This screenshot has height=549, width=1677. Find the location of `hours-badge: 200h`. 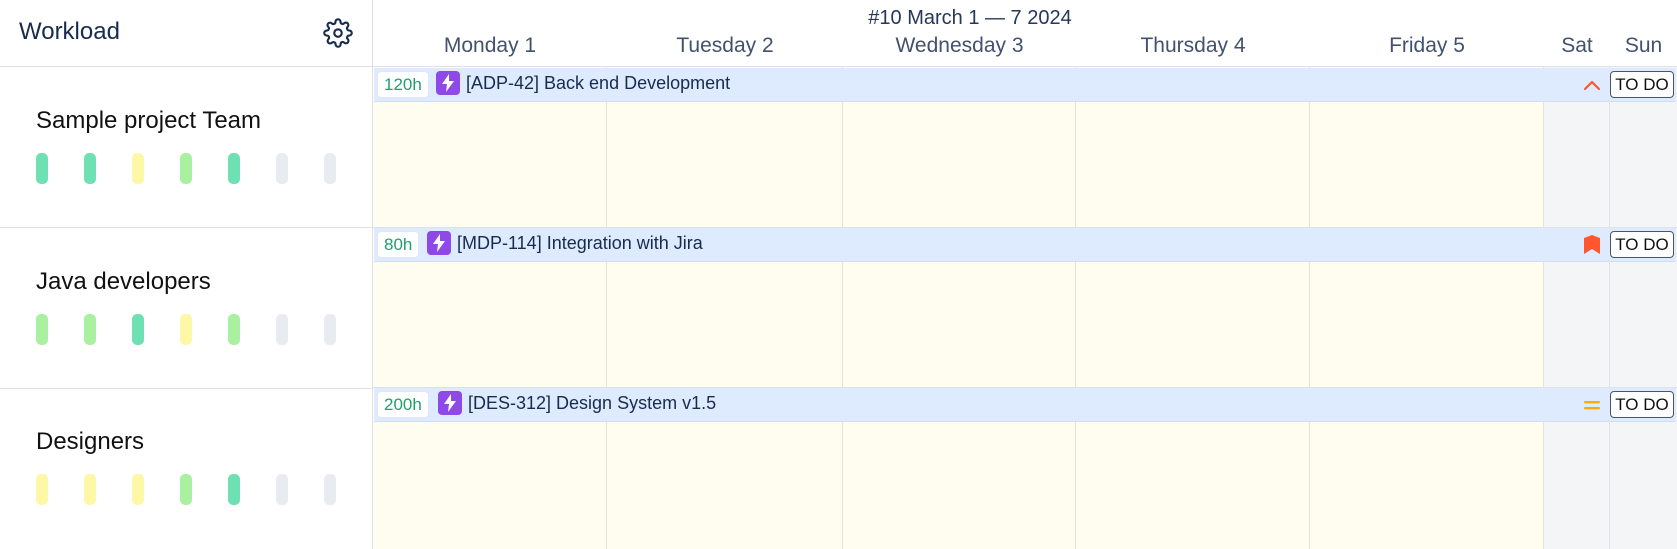

hours-badge: 200h is located at coordinates (403, 404).